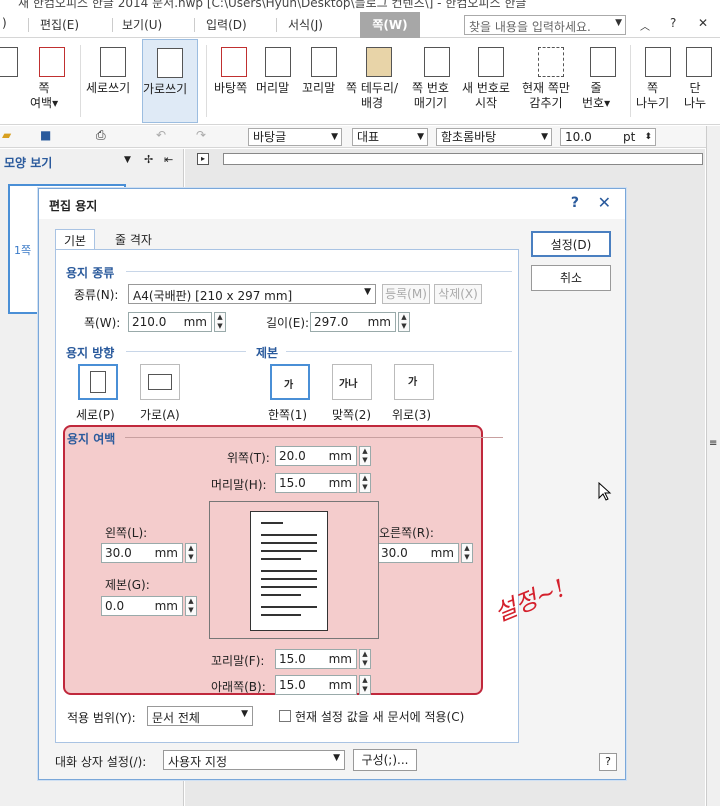 The height and width of the screenshot is (806, 720). I want to click on ribbon-label: 새 번호로 시작, so click(486, 95).